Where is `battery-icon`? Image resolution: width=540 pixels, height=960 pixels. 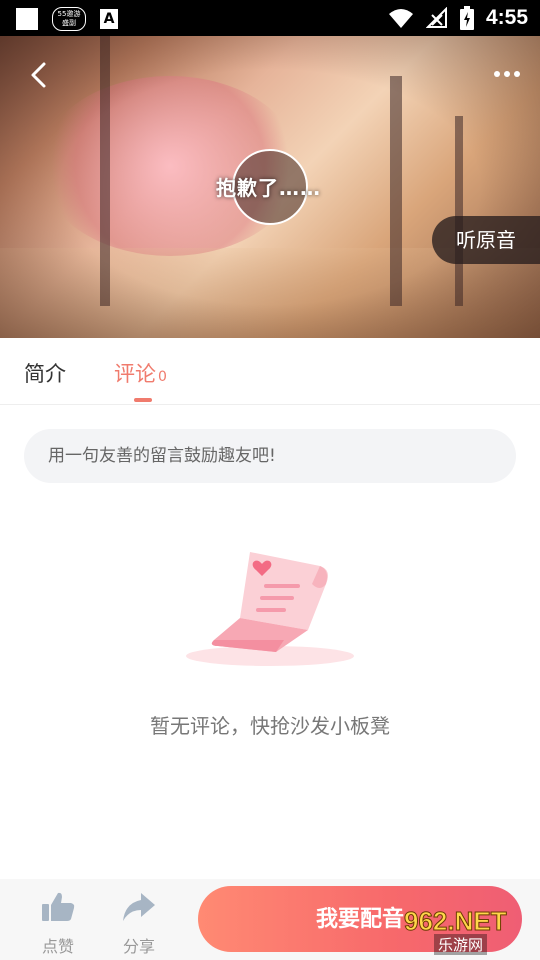 battery-icon is located at coordinates (466, 18).